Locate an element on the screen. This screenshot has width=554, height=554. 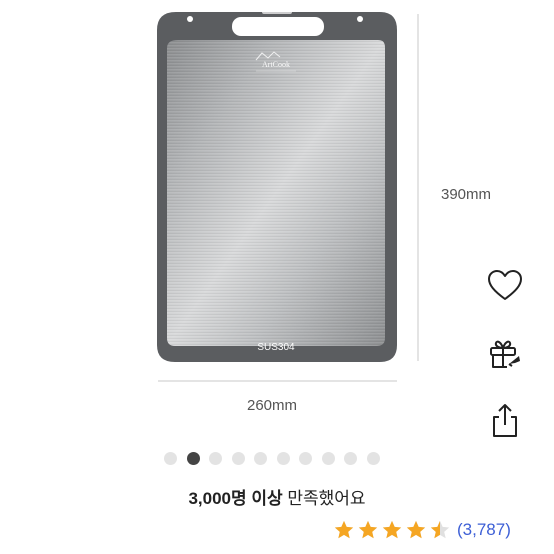
satisfaction-count: 3,000명 이상 is located at coordinates (235, 498).